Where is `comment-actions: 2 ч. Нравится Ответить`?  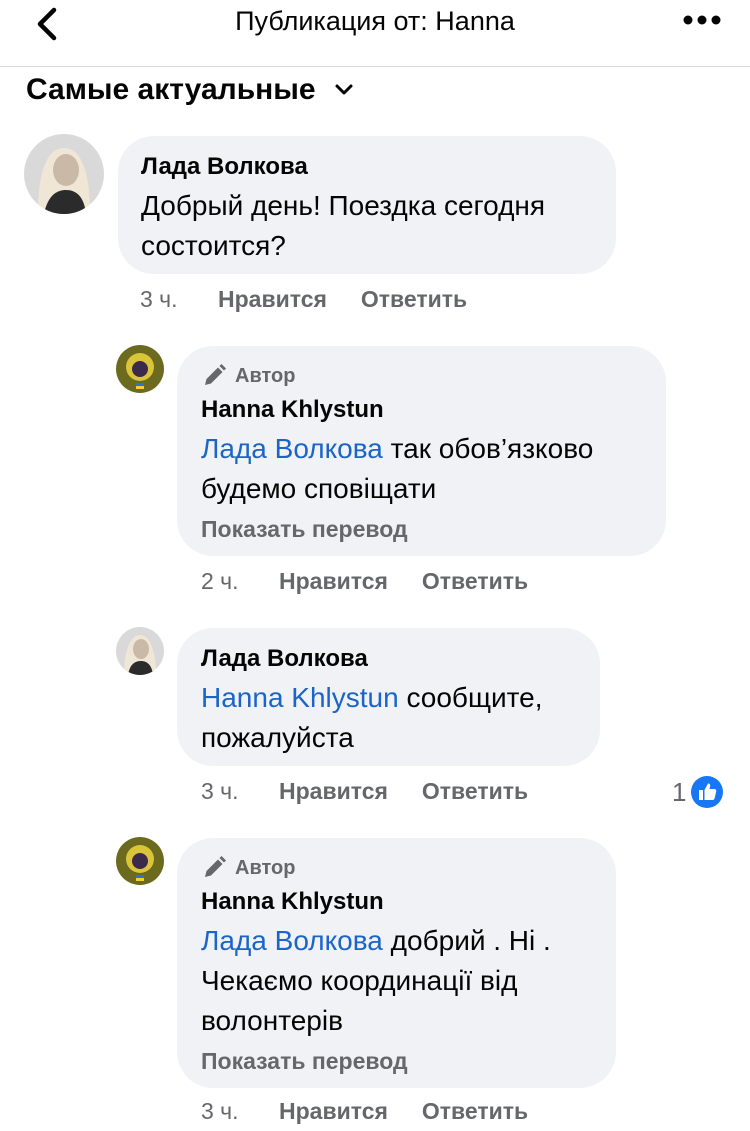 comment-actions: 2 ч. Нравится Ответить is located at coordinates (381, 581).